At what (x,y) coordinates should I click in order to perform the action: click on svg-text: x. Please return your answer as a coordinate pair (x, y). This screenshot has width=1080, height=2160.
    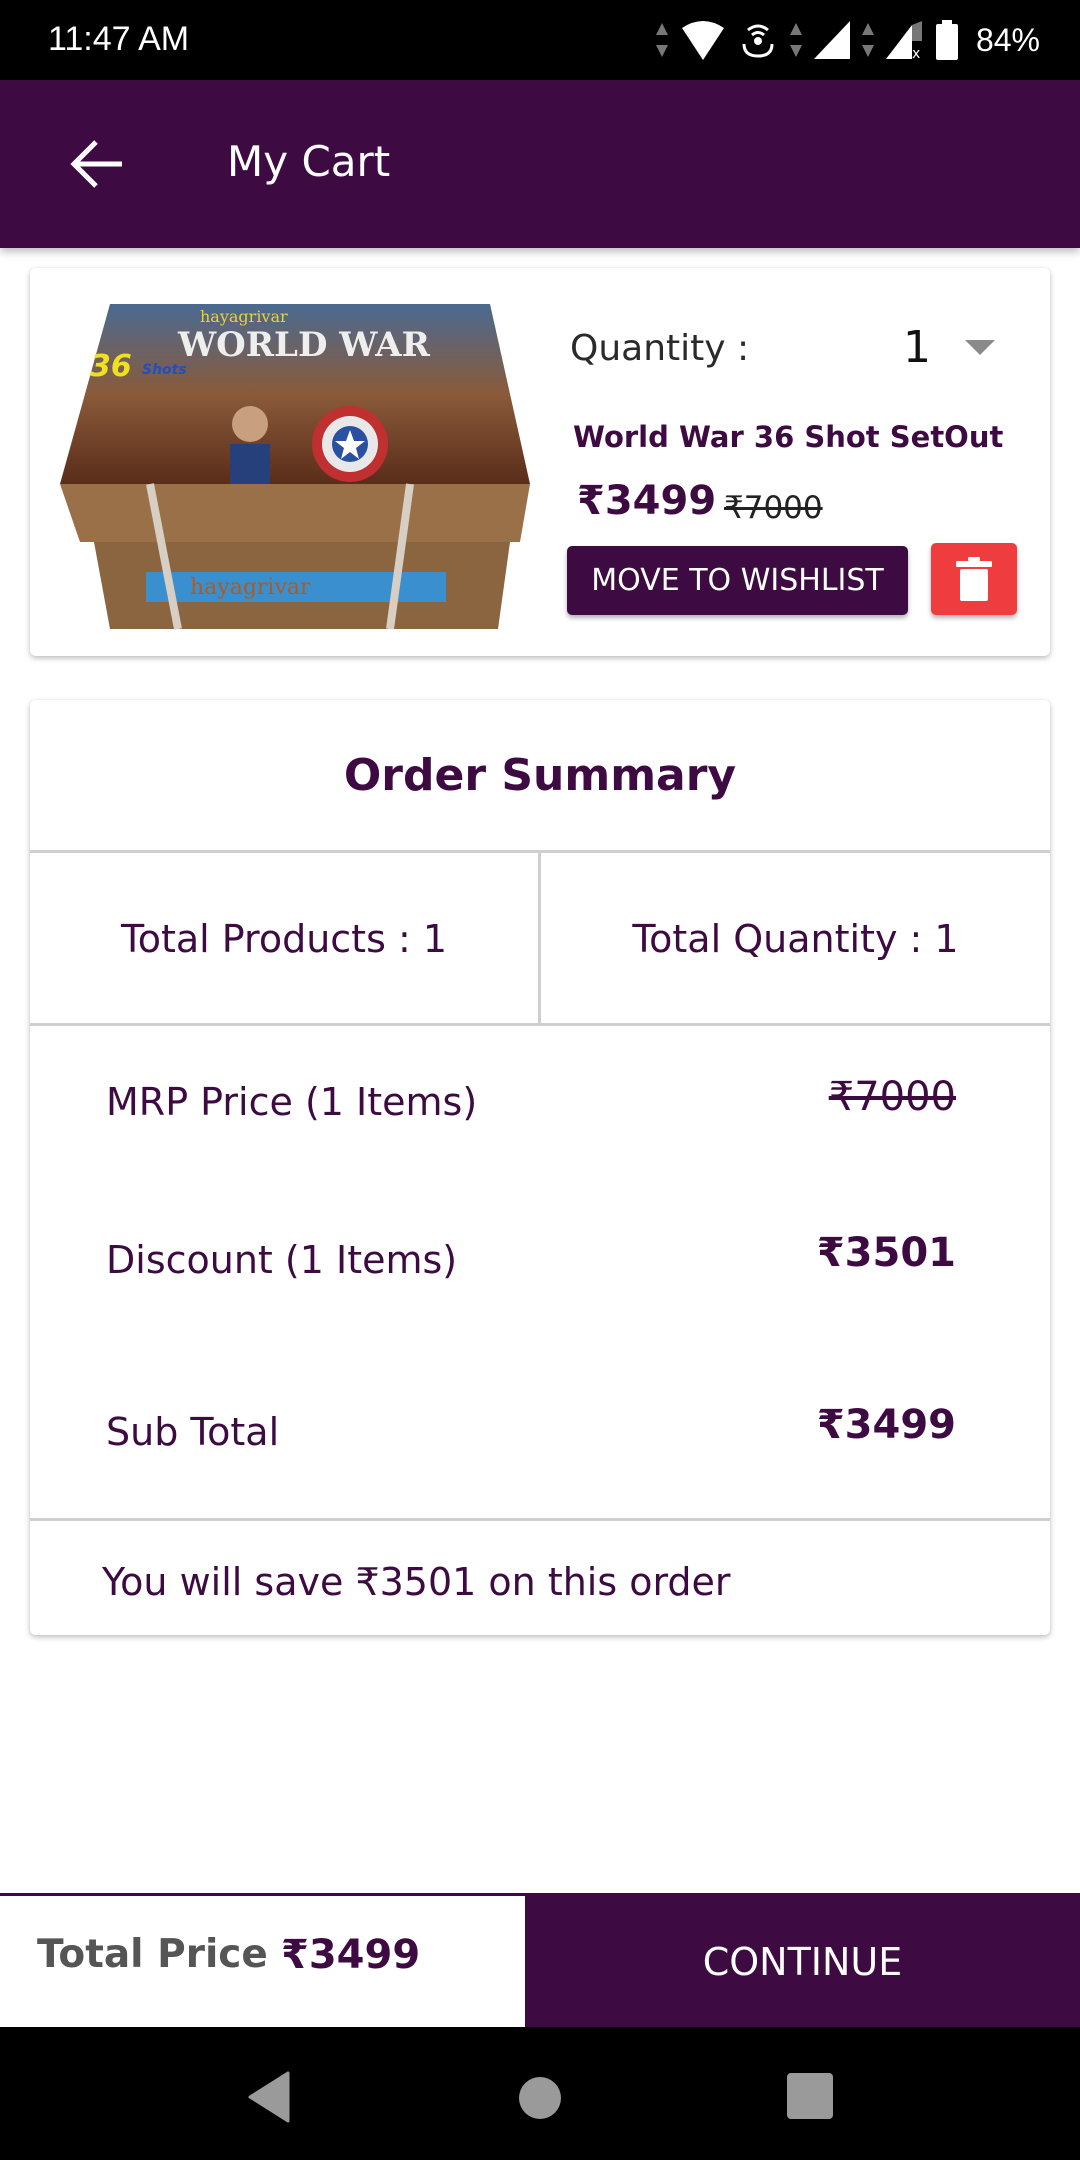
    Looking at the image, I should click on (916, 52).